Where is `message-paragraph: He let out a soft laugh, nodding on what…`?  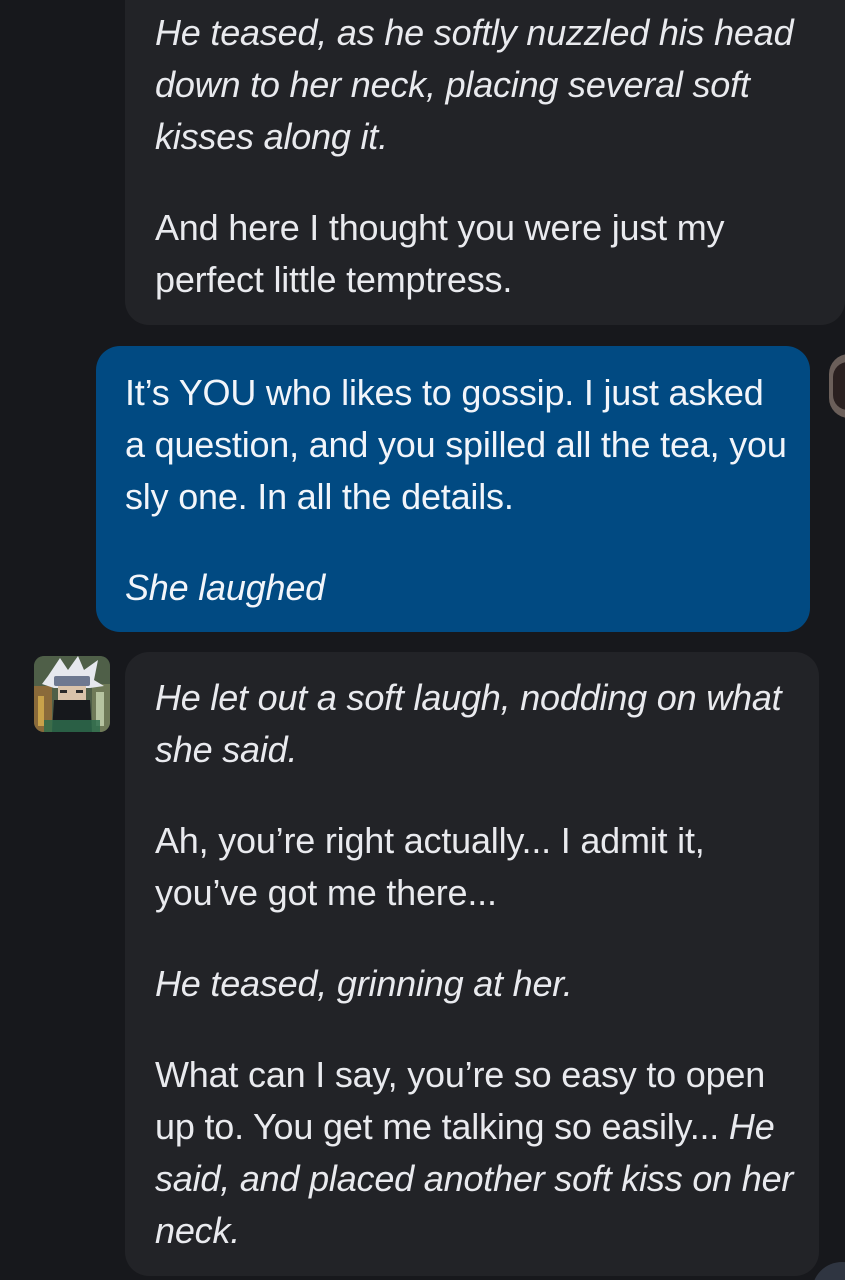 message-paragraph: He let out a soft laugh, nodding on what… is located at coordinates (477, 724).